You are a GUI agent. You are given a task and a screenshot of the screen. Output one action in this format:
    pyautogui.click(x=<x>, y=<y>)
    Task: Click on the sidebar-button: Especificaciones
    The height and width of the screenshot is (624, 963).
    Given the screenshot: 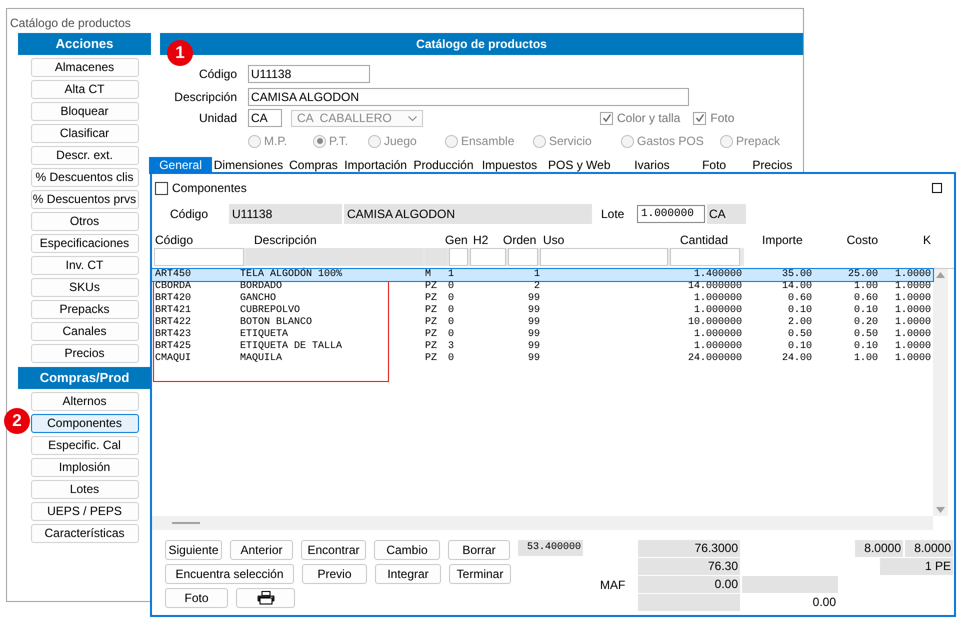 What is the action you would take?
    pyautogui.click(x=84, y=243)
    